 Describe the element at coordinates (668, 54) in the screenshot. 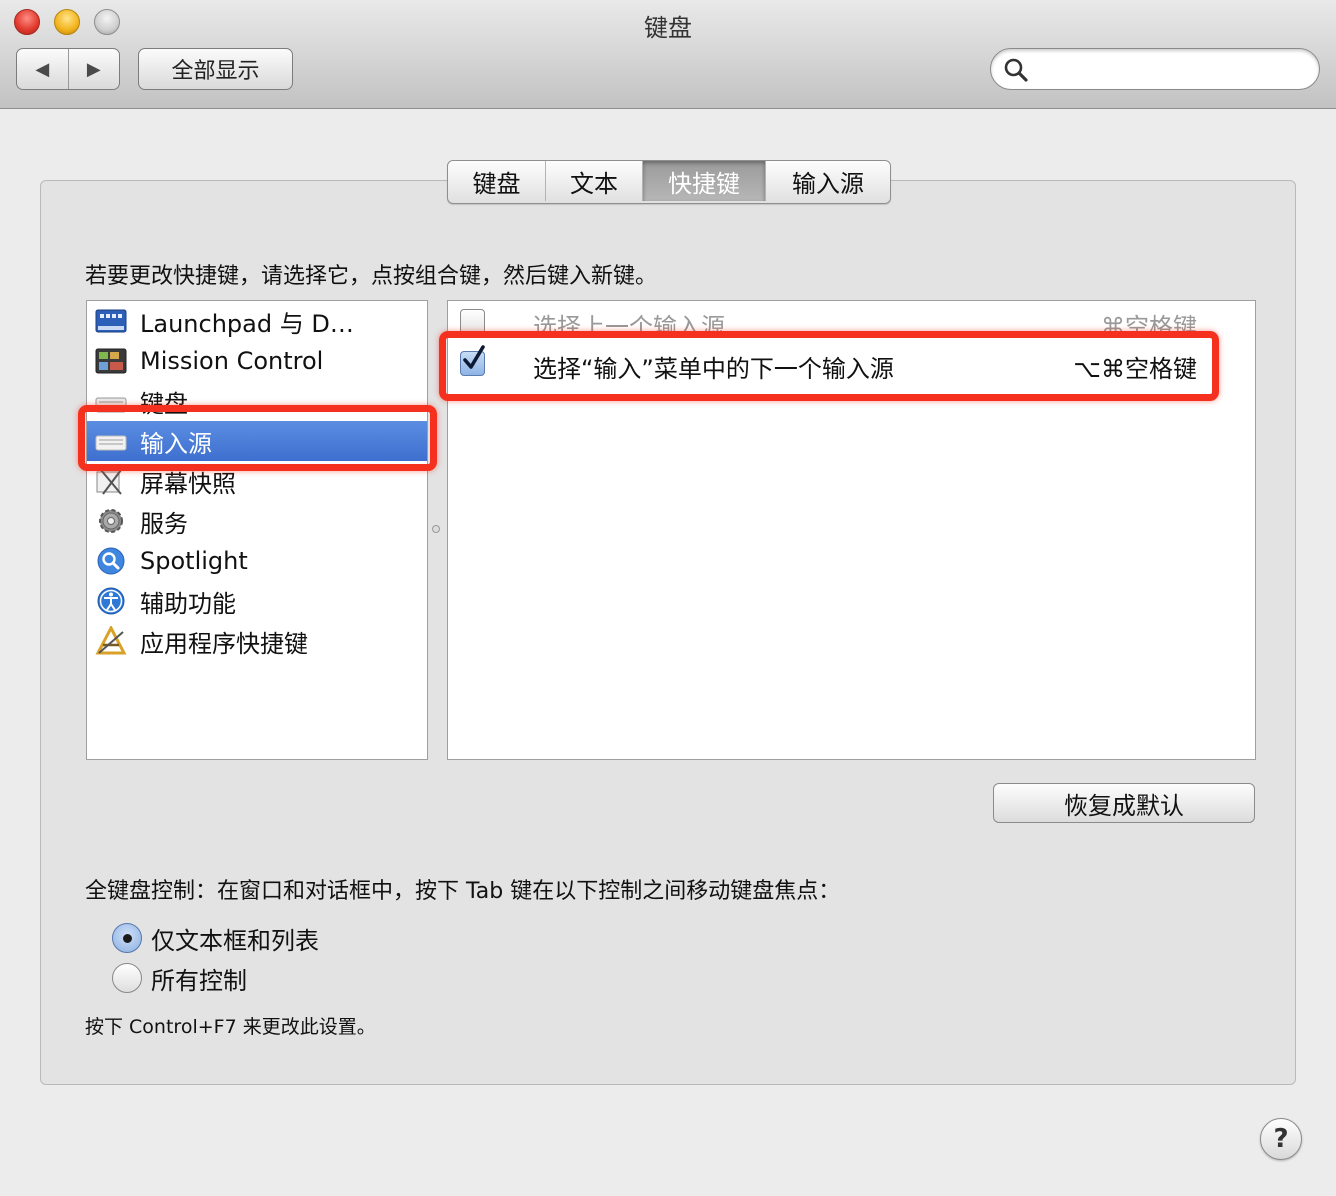

I see `title-bar: 键盘 ◀ ▶ 全部显示` at that location.